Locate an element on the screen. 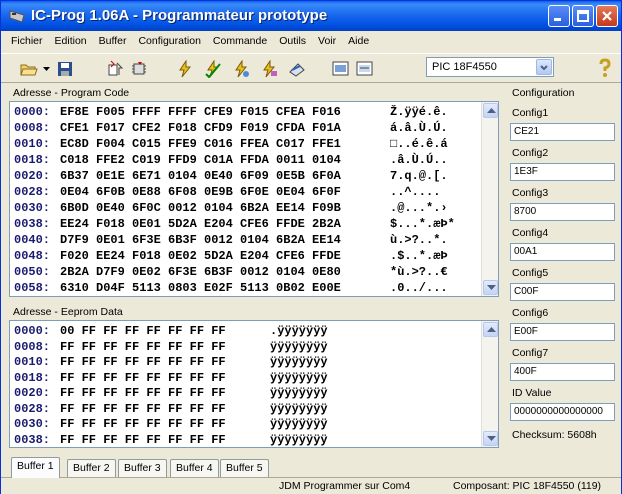  eeprom-row: 0010: FF FF FF FF FF FF FF FF ÿÿÿÿÿÿÿÿ is located at coordinates (182, 362).